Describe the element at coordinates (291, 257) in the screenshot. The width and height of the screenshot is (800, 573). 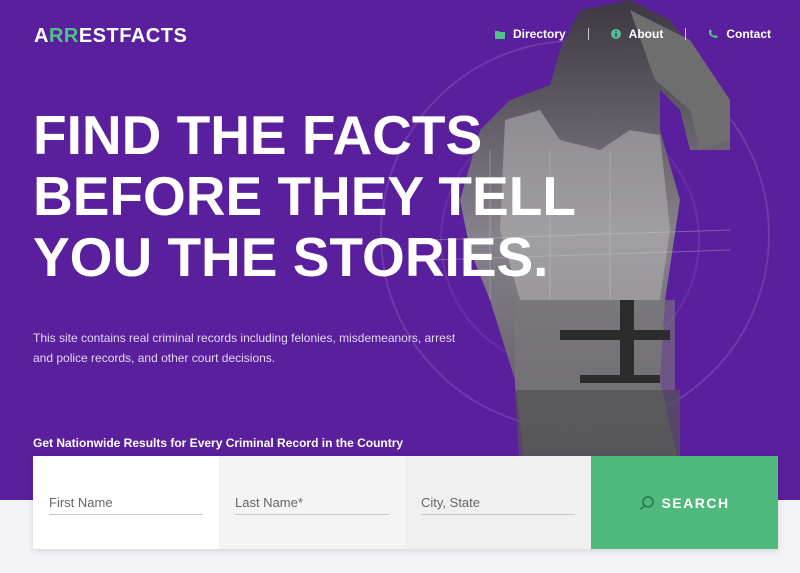
I see `headline-line: YOU THE STORIES.` at that location.